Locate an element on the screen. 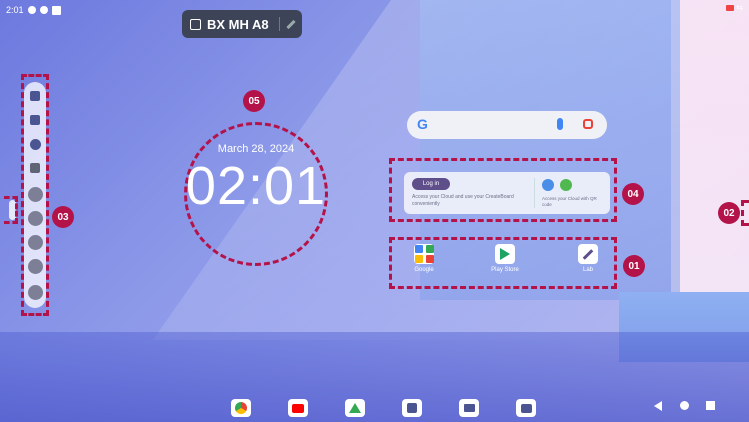 This screenshot has width=749, height=422. clock-date: March 28, 2024 is located at coordinates (256, 149).